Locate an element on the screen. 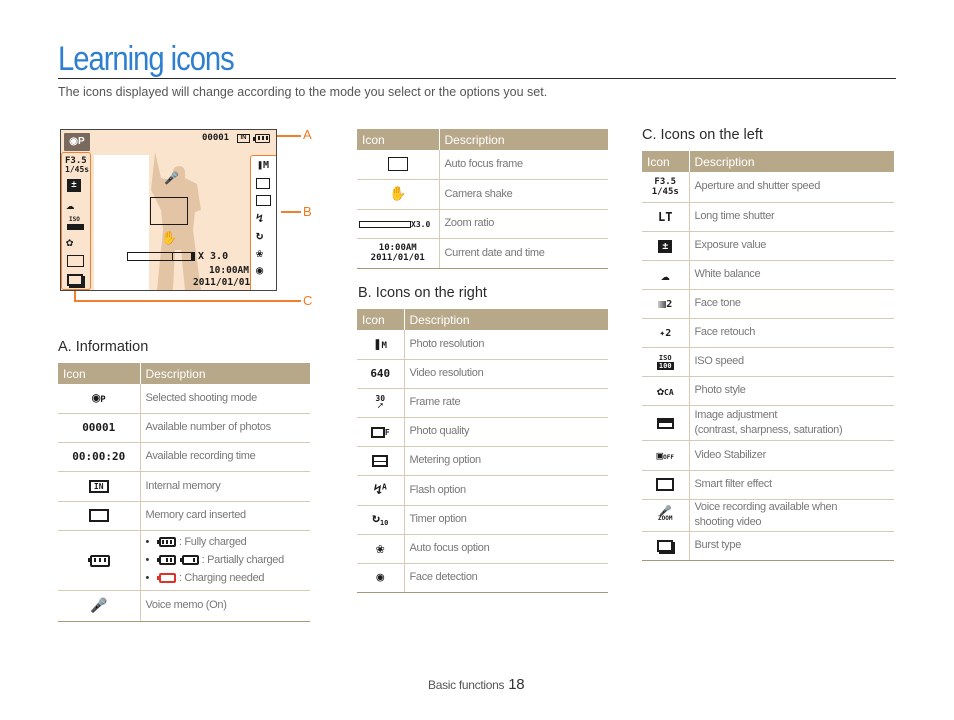  face-tone-label: 2 is located at coordinates (669, 304).